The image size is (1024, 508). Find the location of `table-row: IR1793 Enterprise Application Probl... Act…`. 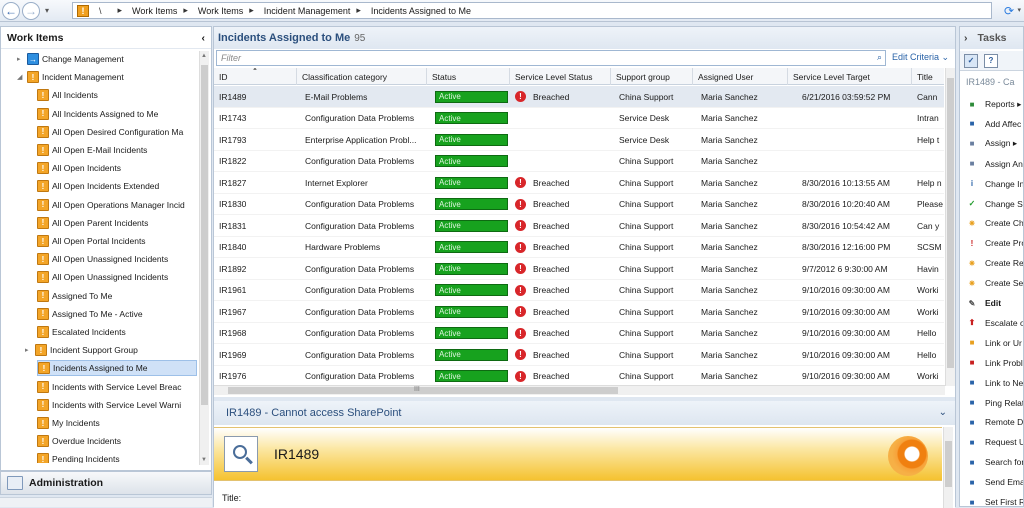

table-row: IR1793 Enterprise Application Probl... Act… is located at coordinates (579, 140).